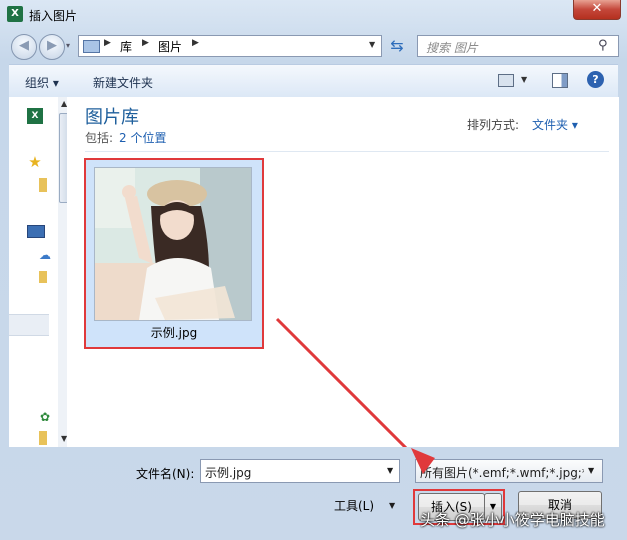 The height and width of the screenshot is (540, 627). Describe the element at coordinates (595, 79) in the screenshot. I see `help-icon: ?` at that location.